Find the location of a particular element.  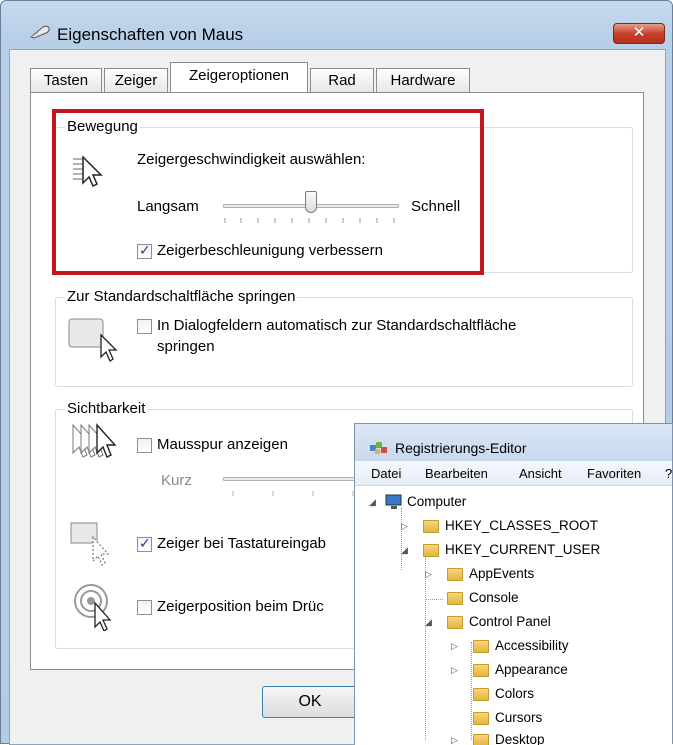

menu-help: ? is located at coordinates (668, 473).